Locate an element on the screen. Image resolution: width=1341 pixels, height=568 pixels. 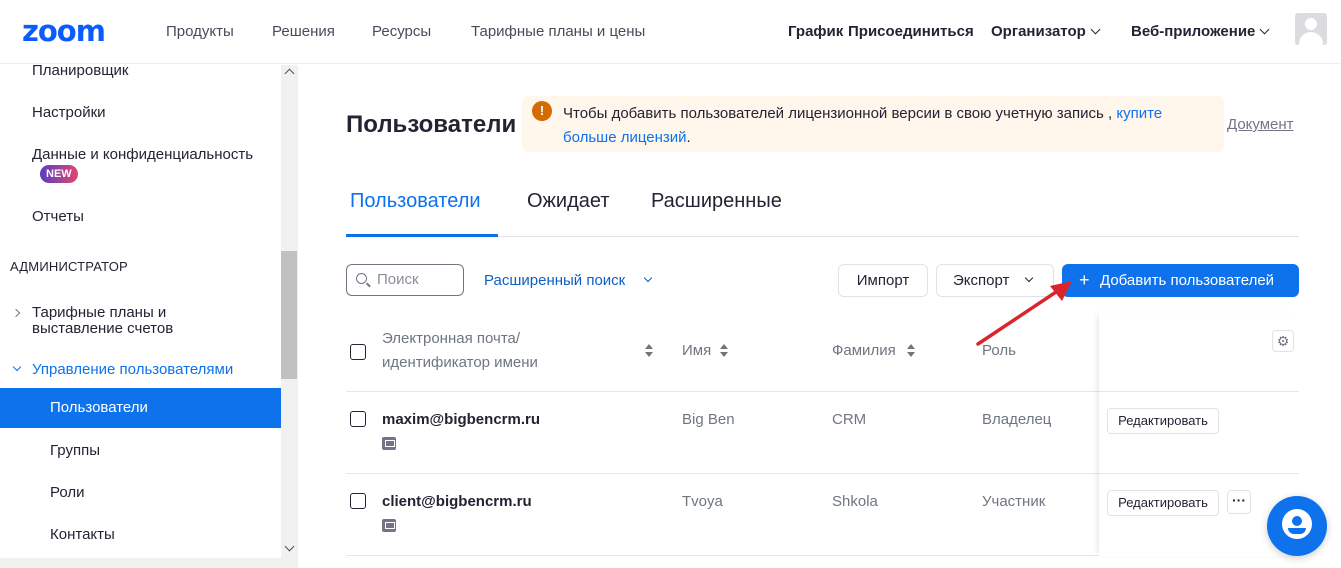
sidebar-item-users-label: Пользователи is located at coordinates (99, 407).